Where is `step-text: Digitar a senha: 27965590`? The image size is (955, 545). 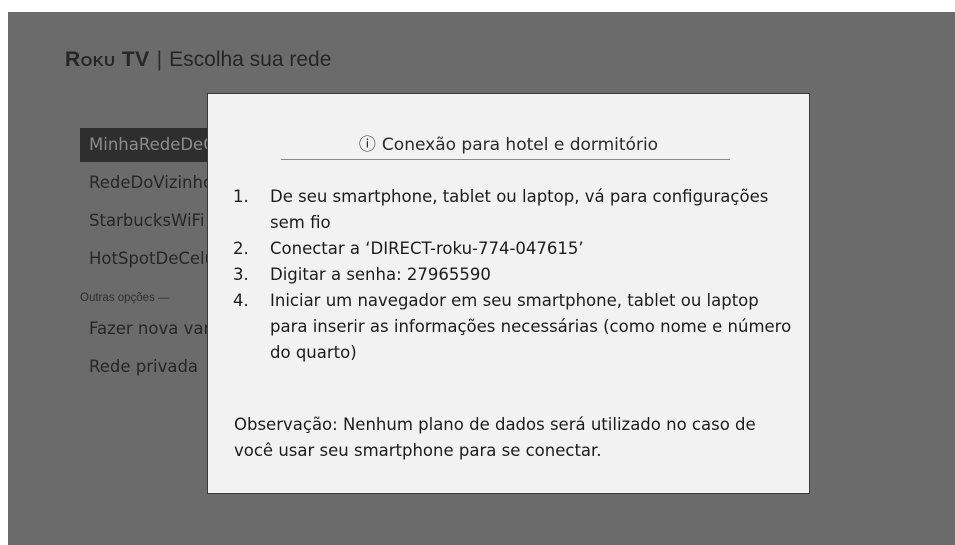
step-text: Digitar a senha: 27965590 is located at coordinates (380, 274).